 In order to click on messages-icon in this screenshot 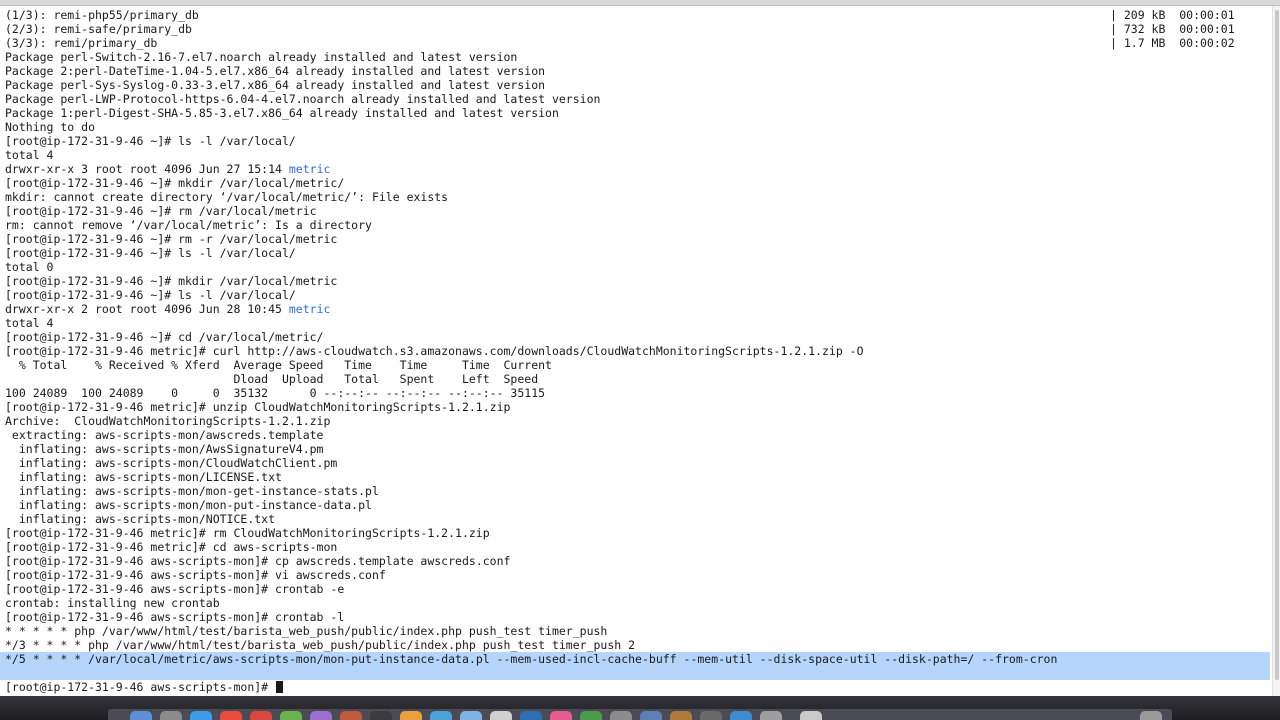, I will do `click(291, 715)`.